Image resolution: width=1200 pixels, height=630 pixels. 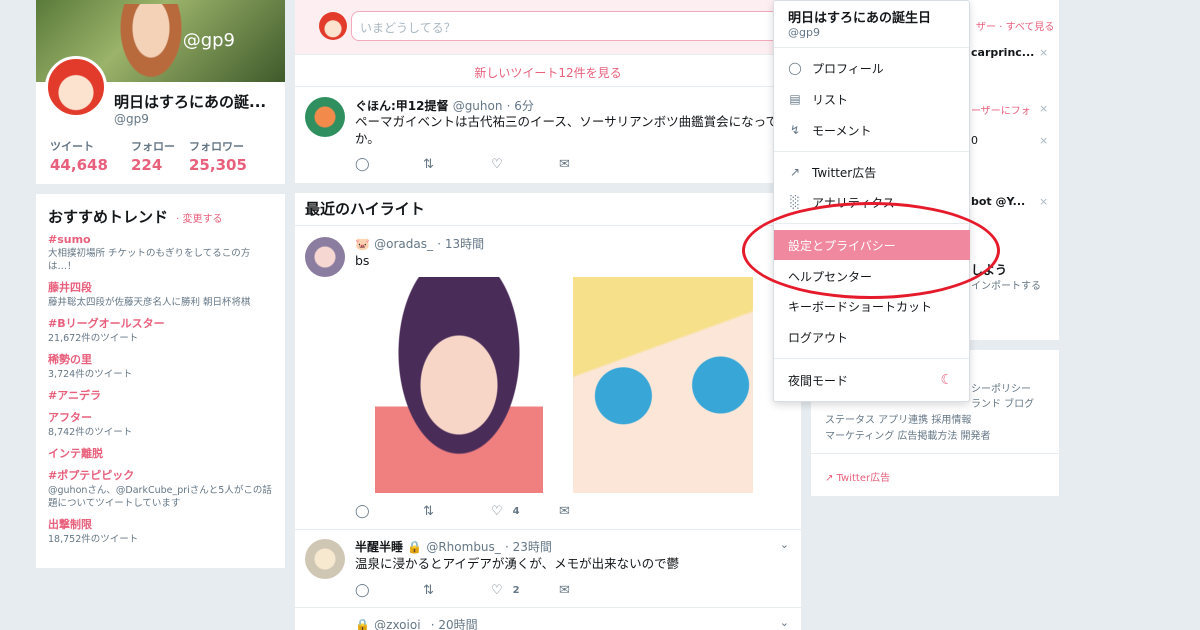 I want to click on menu-user-handle: @gp9, so click(x=804, y=32).